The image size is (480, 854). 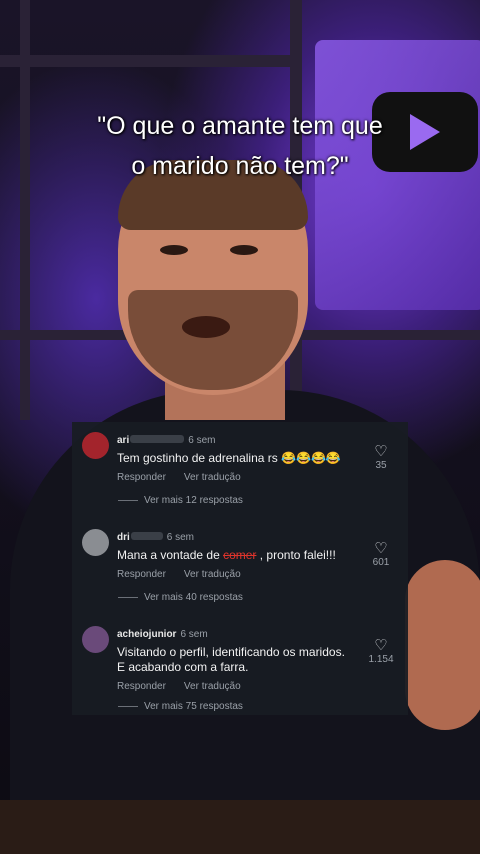 I want to click on comment-text-part: , pronto falei!!!, so click(x=296, y=555).